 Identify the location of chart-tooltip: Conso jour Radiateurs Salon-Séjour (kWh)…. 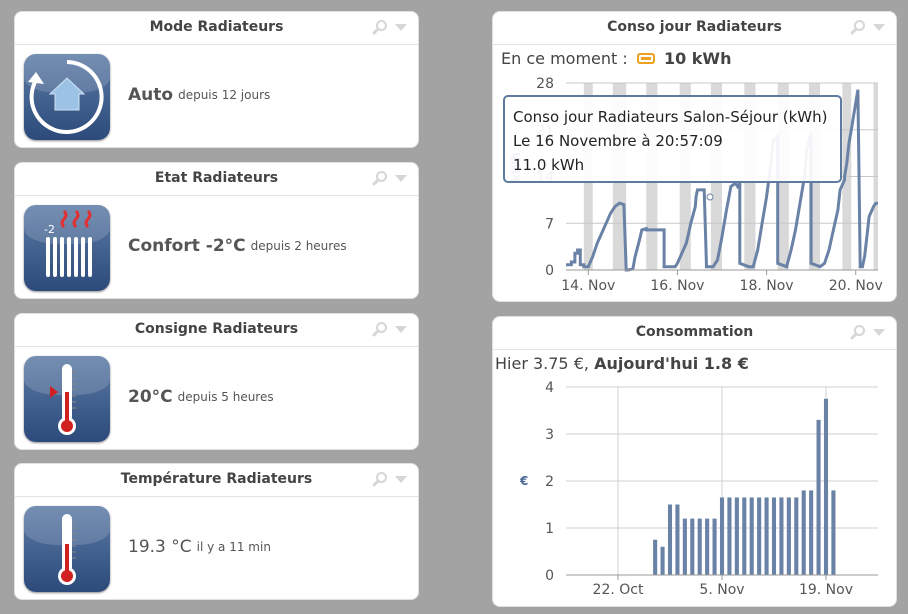
(672, 139).